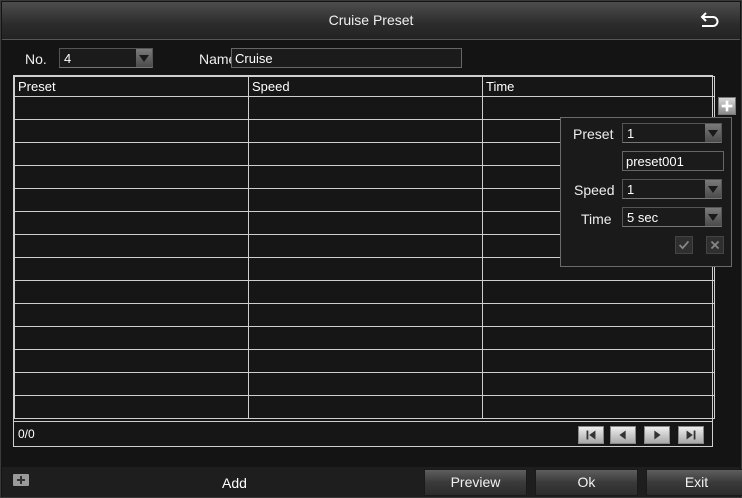 This screenshot has width=742, height=498. What do you see at coordinates (475, 482) in the screenshot?
I see `preview-button: Preview` at bounding box center [475, 482].